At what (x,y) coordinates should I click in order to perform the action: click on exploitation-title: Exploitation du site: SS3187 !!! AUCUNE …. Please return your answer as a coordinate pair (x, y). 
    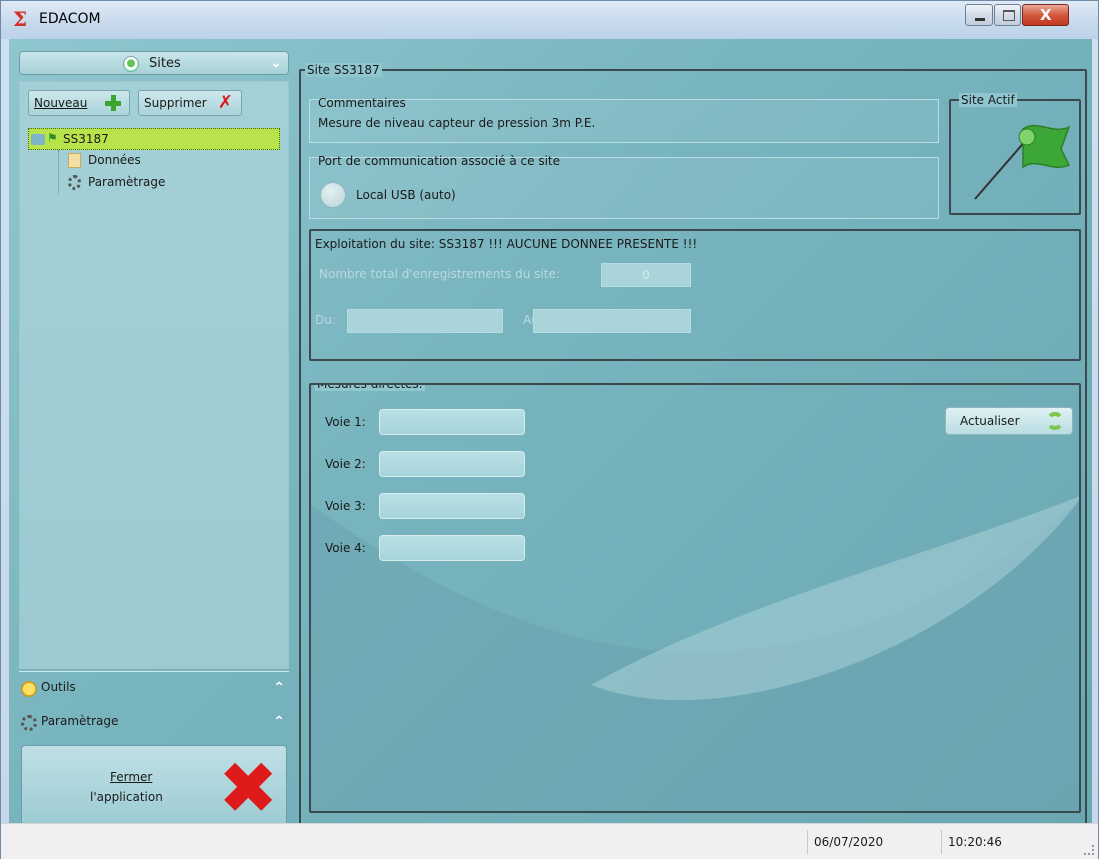
    Looking at the image, I should click on (506, 244).